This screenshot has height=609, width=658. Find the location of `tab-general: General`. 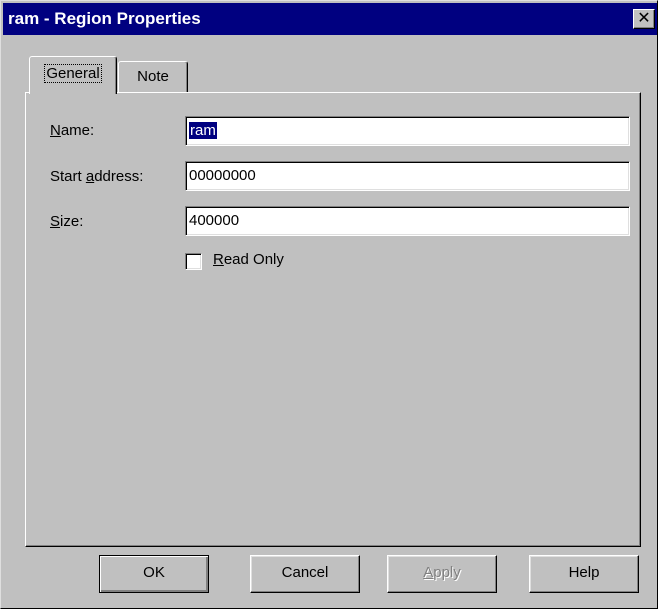

tab-general: General is located at coordinates (73, 75).